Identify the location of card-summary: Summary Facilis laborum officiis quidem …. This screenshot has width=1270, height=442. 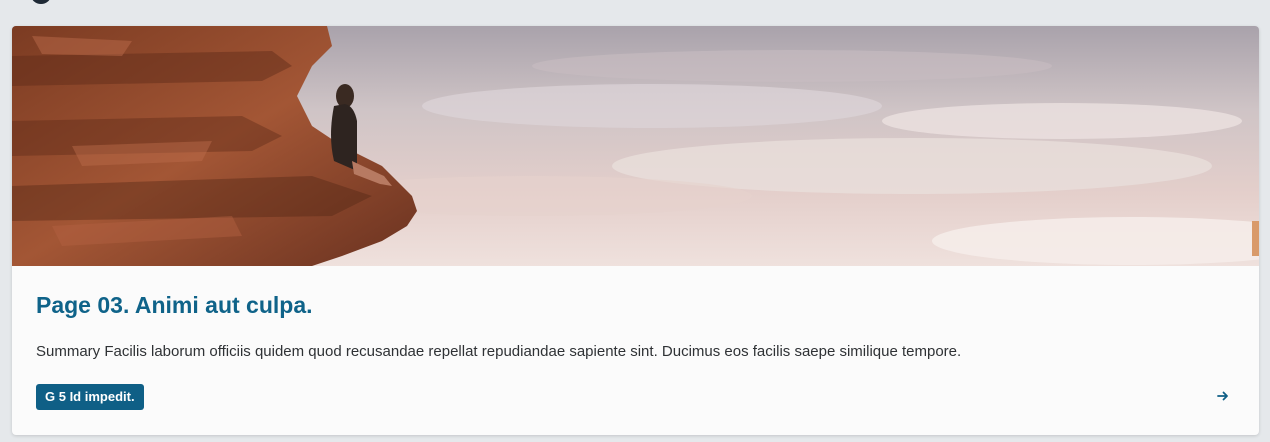
(499, 351).